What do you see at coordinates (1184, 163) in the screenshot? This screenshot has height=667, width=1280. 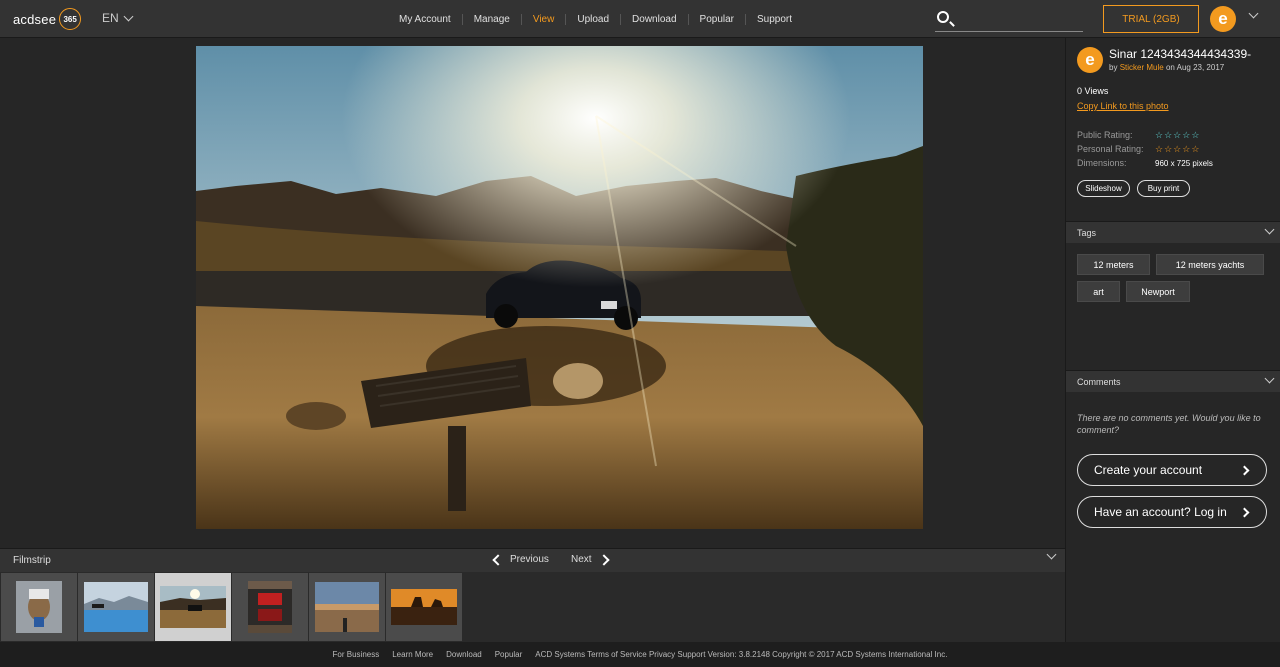 I see `dimensions-value: 960 x 725 pixels` at bounding box center [1184, 163].